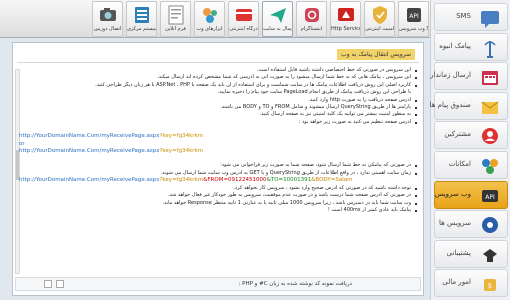 This screenshot has height=300, width=510. I want to click on toolbar-button-label: درگاه اینترنتی, so click(243, 29).